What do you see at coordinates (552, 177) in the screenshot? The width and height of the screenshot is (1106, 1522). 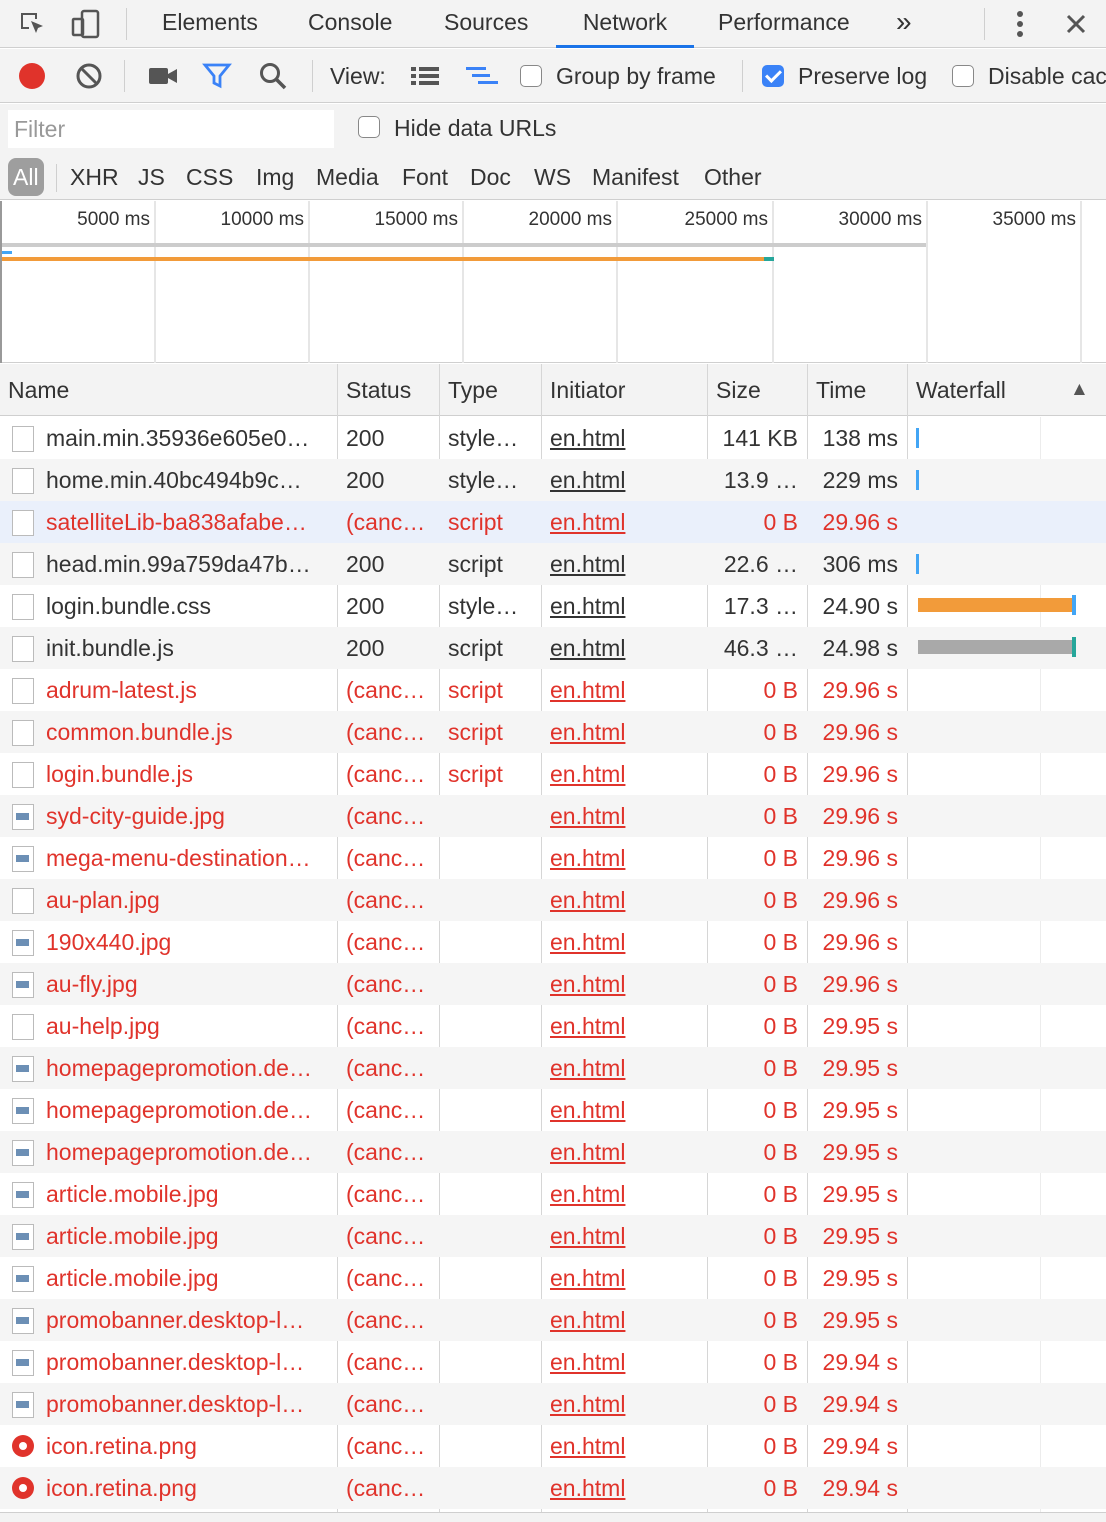 I see `type-ws: WS` at bounding box center [552, 177].